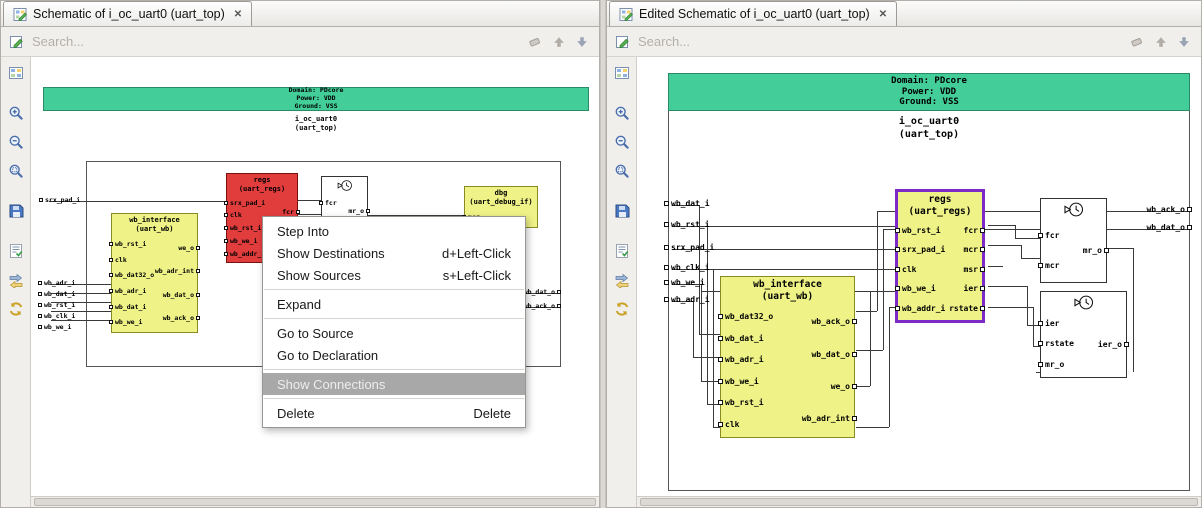 The width and height of the screenshot is (1202, 508). I want to click on menu-item-show-sources: Show Sources s+Left-Click, so click(394, 275).